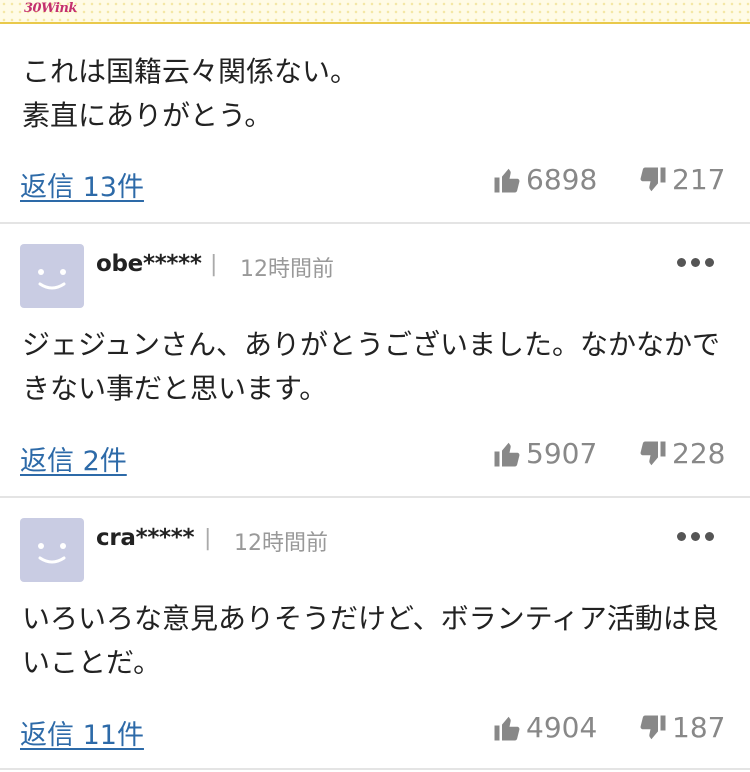 The image size is (750, 772). Describe the element at coordinates (50, 8) in the screenshot. I see `site-logo: 30Wink` at that location.